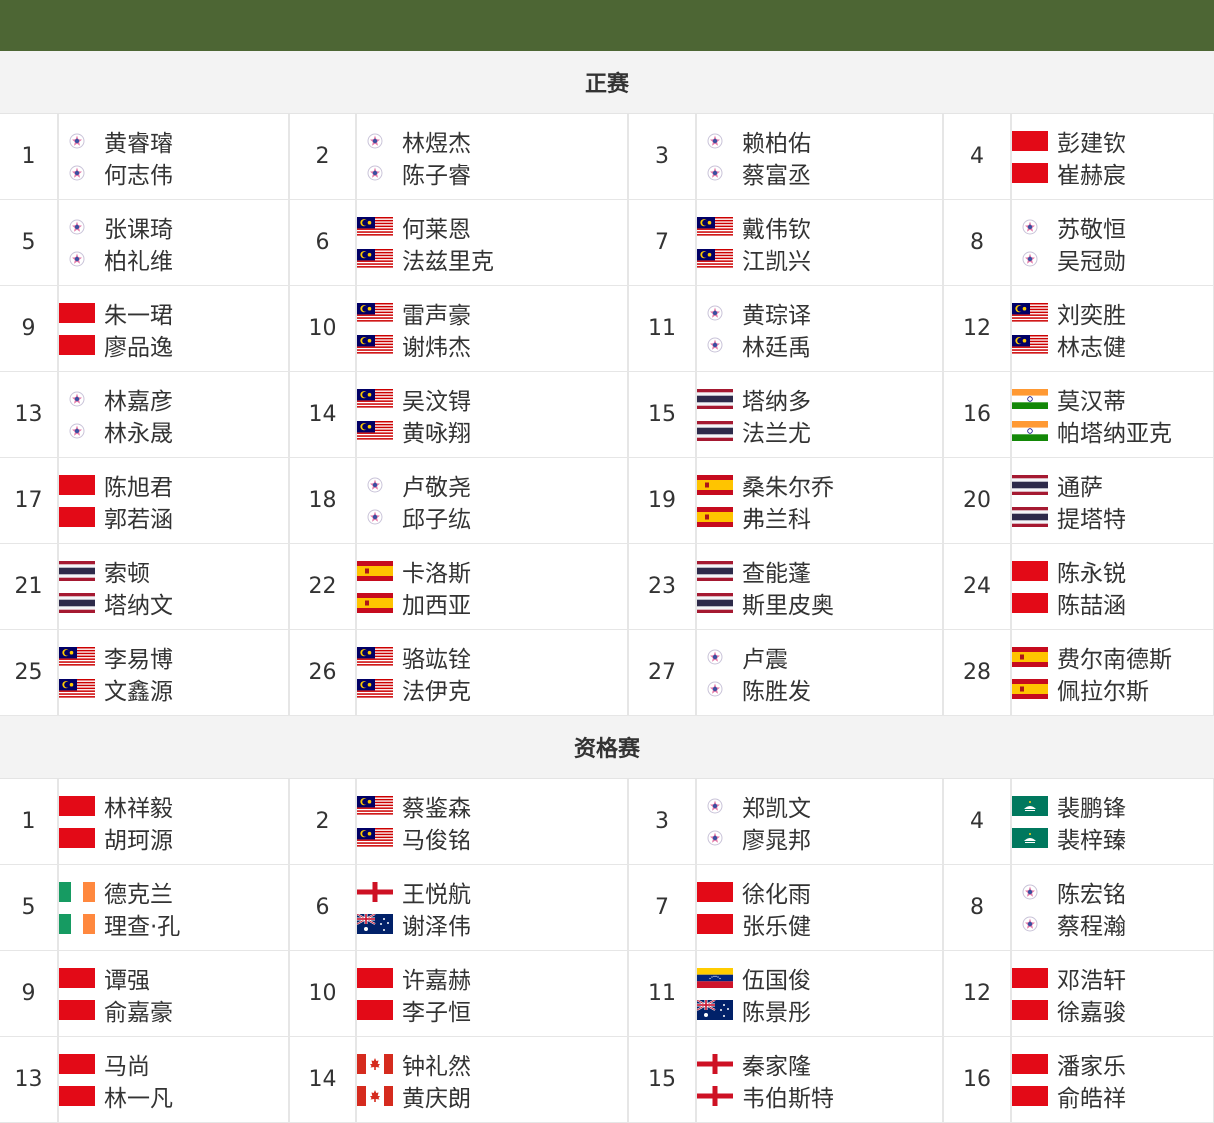  I want to click on player-name: 陈永锐, so click(1091, 571).